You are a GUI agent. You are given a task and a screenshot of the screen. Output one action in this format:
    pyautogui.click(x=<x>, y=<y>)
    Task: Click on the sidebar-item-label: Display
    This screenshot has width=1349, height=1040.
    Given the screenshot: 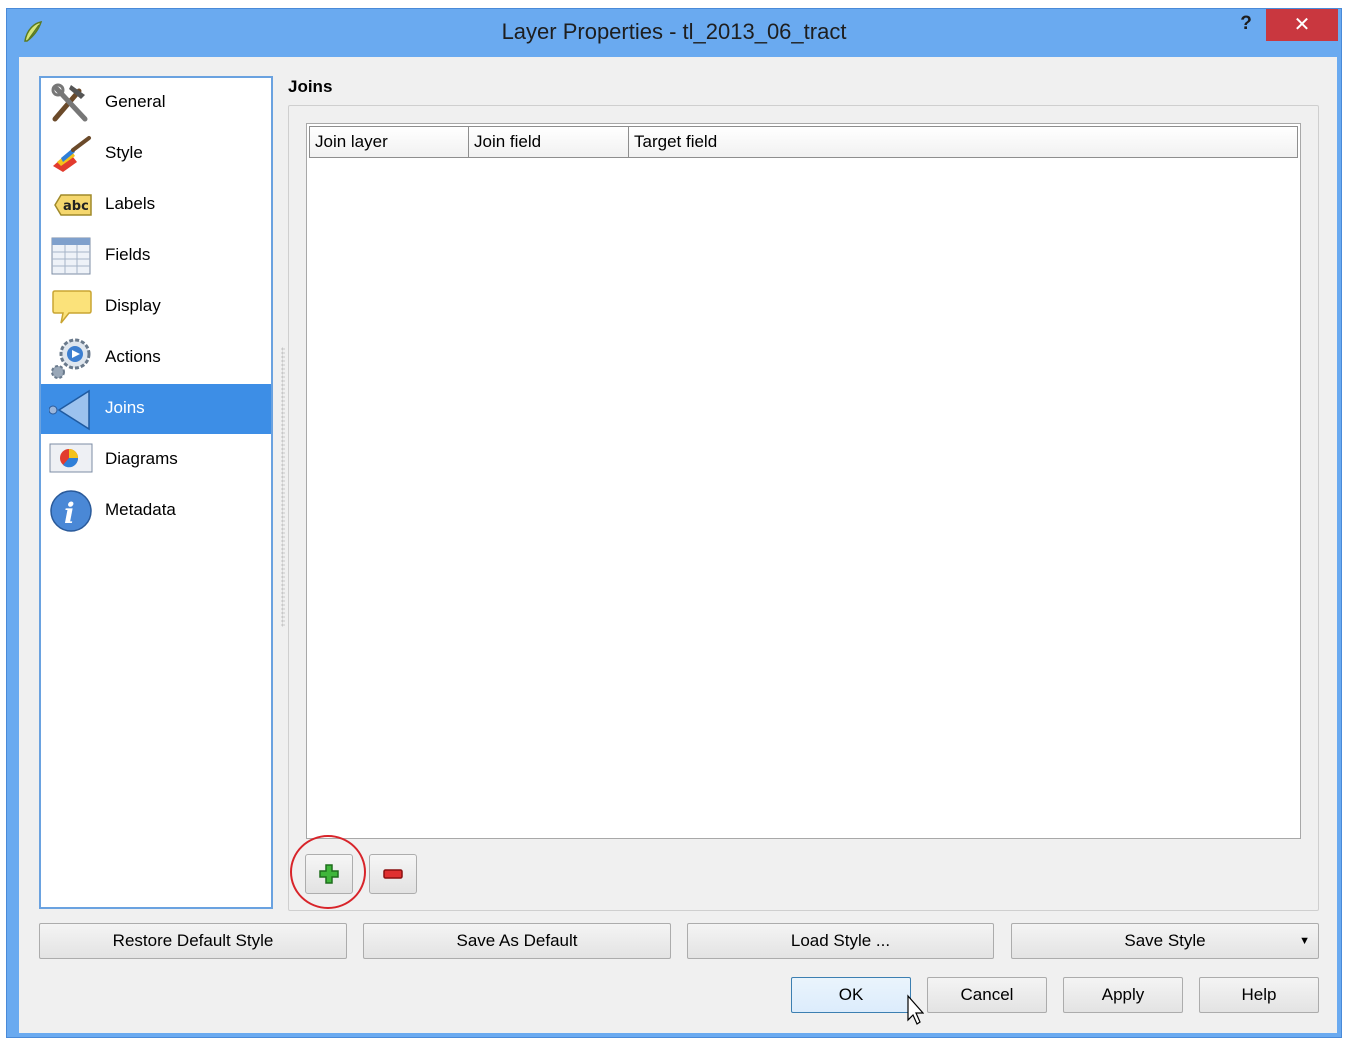 What is the action you would take?
    pyautogui.click(x=133, y=305)
    